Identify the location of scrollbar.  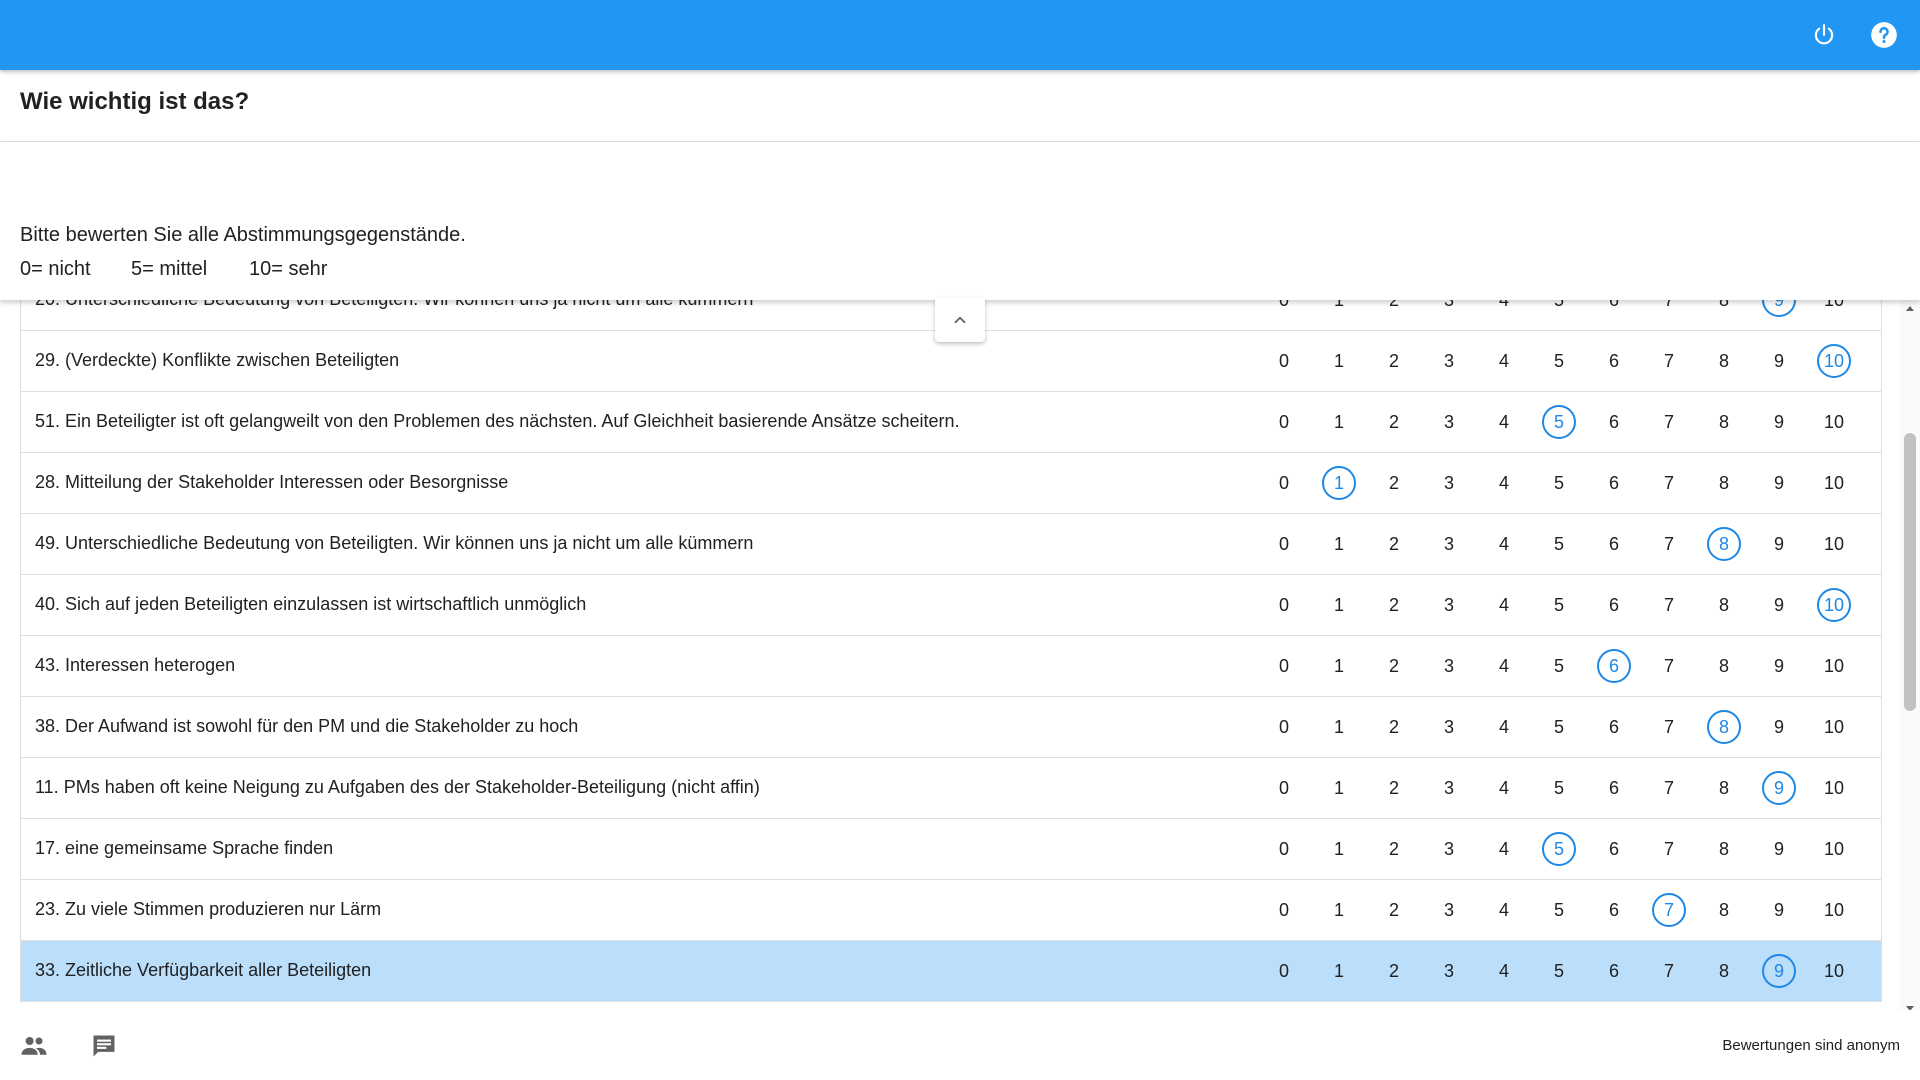
(1910, 659).